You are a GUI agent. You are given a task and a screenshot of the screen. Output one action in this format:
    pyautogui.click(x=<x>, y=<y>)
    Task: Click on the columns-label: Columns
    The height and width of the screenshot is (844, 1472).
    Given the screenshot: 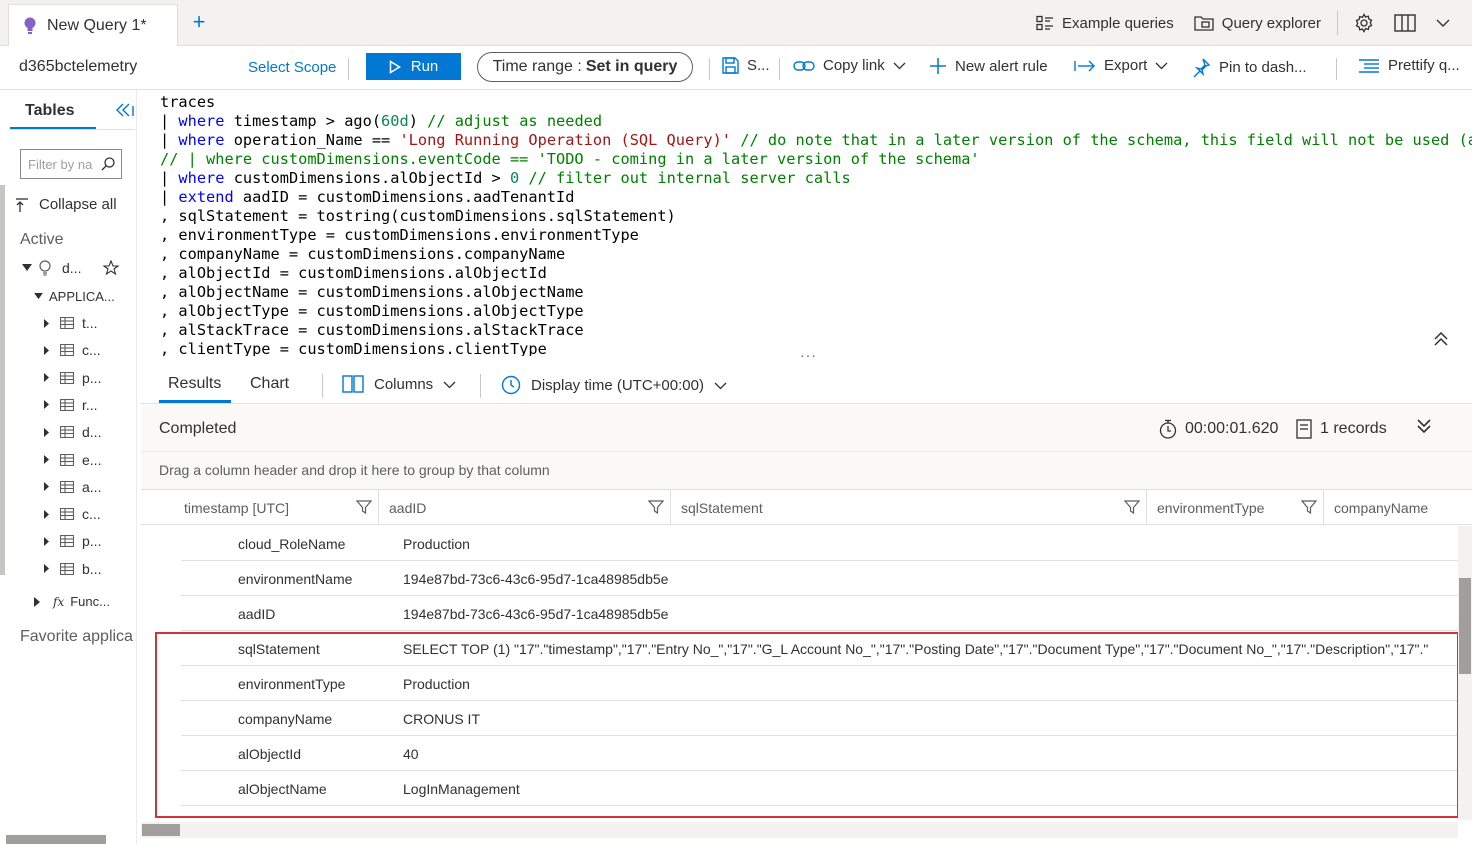 What is the action you would take?
    pyautogui.click(x=404, y=384)
    